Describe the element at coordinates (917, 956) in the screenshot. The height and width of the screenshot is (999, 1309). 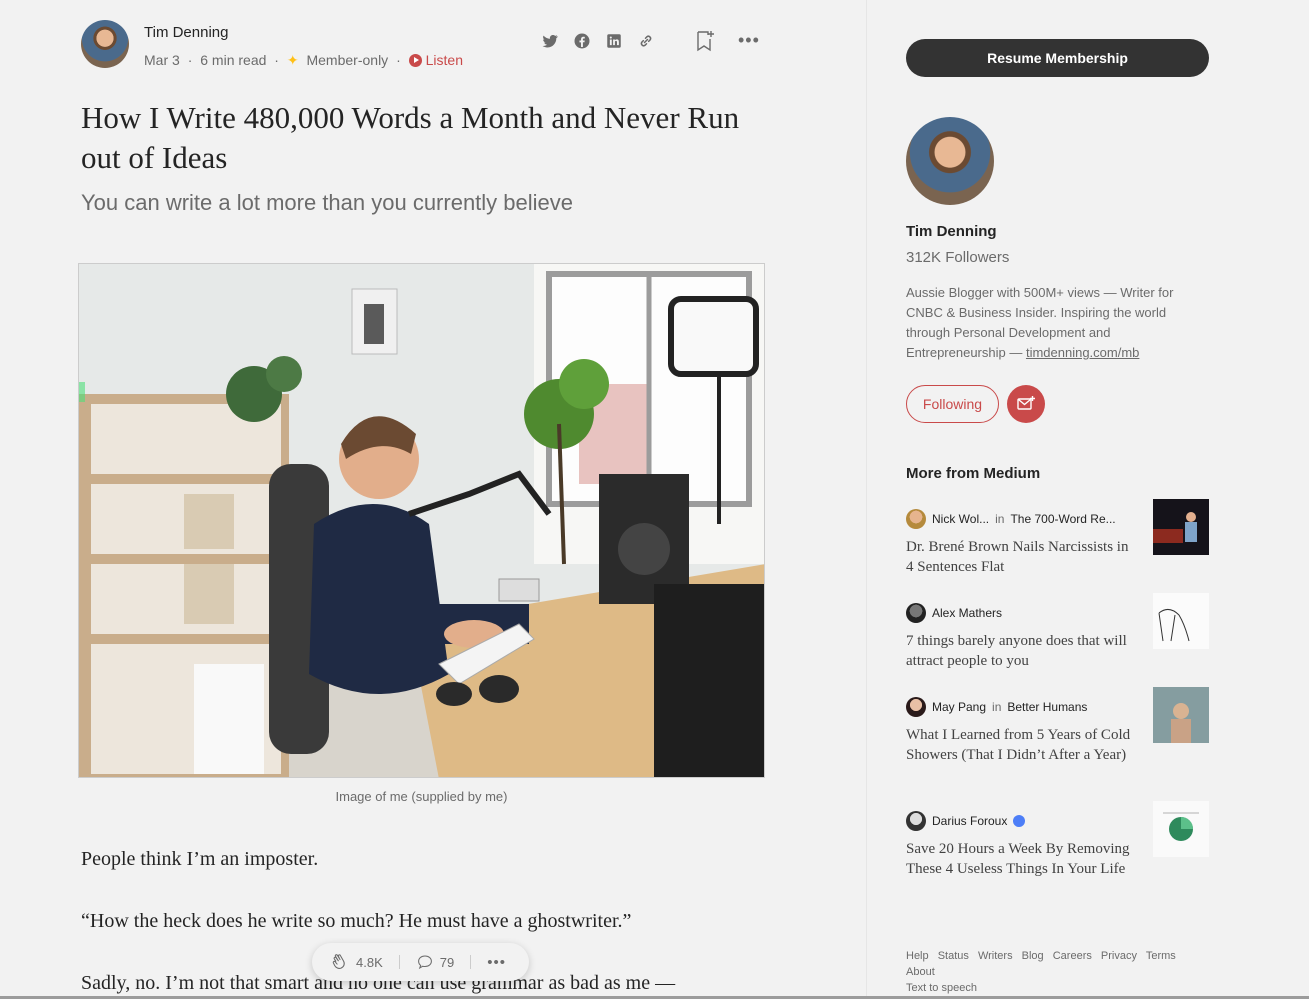
I see `footer-link-help: Help` at that location.